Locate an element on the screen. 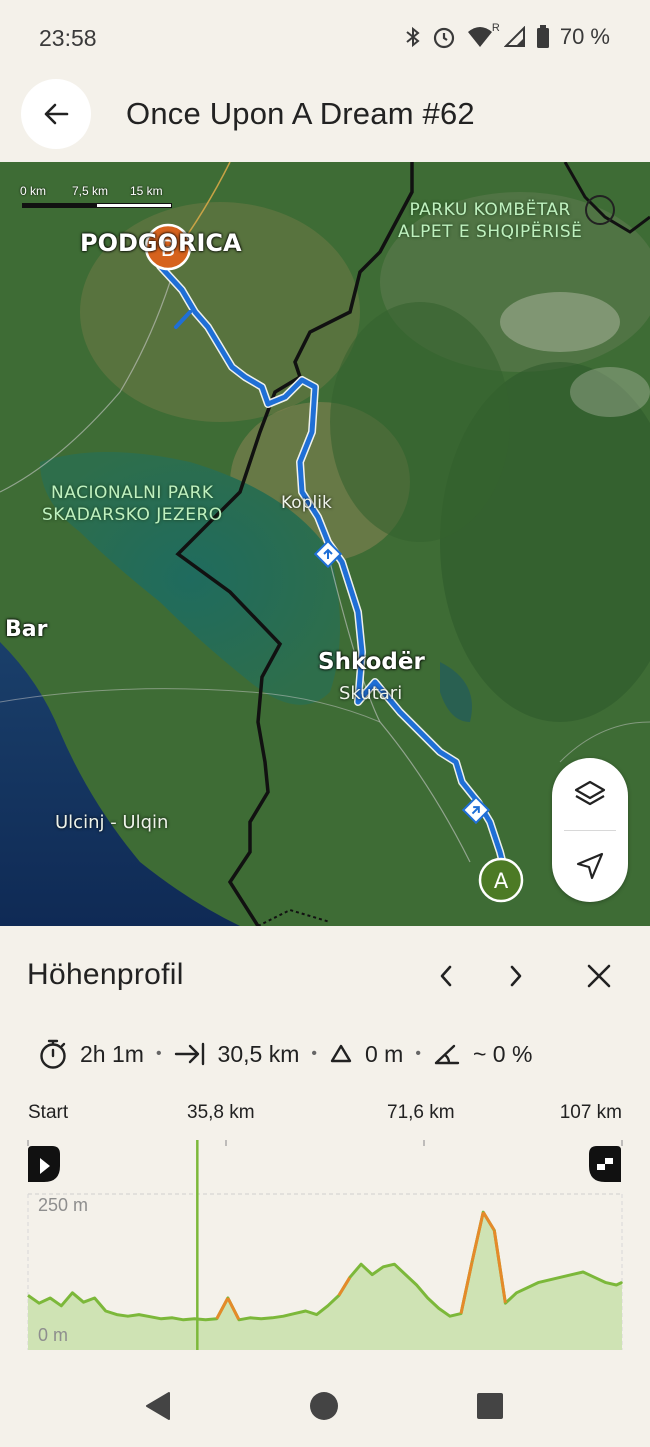 The image size is (650, 1447). signal-icon is located at coordinates (514, 37).